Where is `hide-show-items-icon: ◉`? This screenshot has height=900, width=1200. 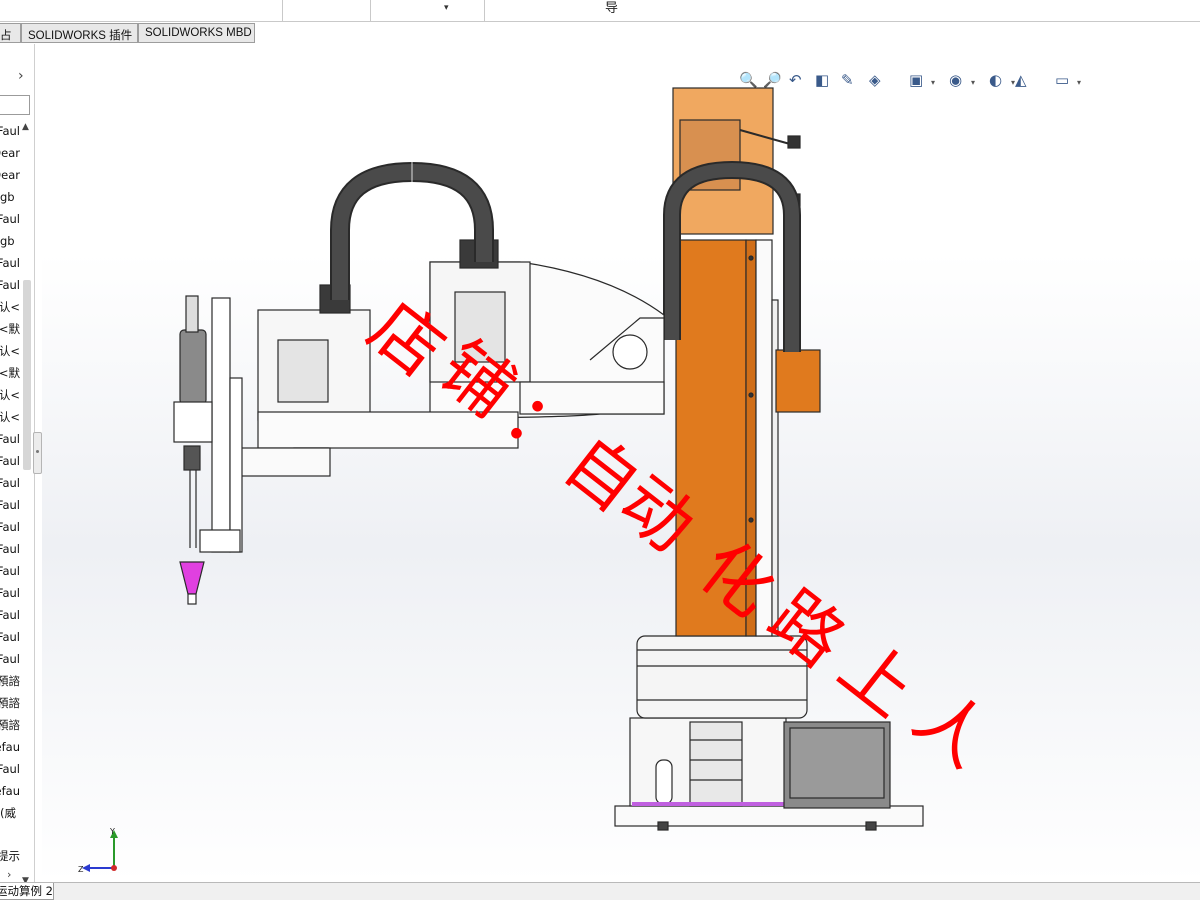
hide-show-items-icon: ◉ is located at coordinates (960, 82).